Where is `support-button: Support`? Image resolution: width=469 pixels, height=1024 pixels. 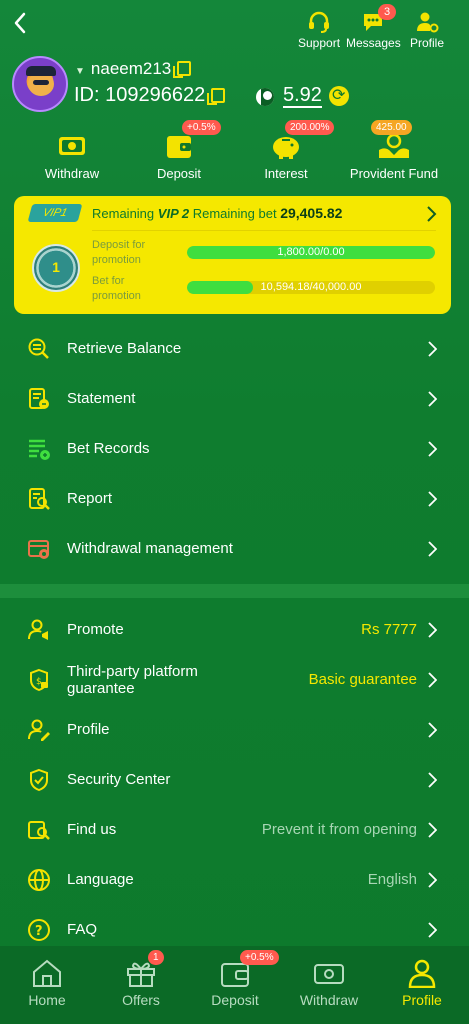
support-button: Support is located at coordinates (319, 30).